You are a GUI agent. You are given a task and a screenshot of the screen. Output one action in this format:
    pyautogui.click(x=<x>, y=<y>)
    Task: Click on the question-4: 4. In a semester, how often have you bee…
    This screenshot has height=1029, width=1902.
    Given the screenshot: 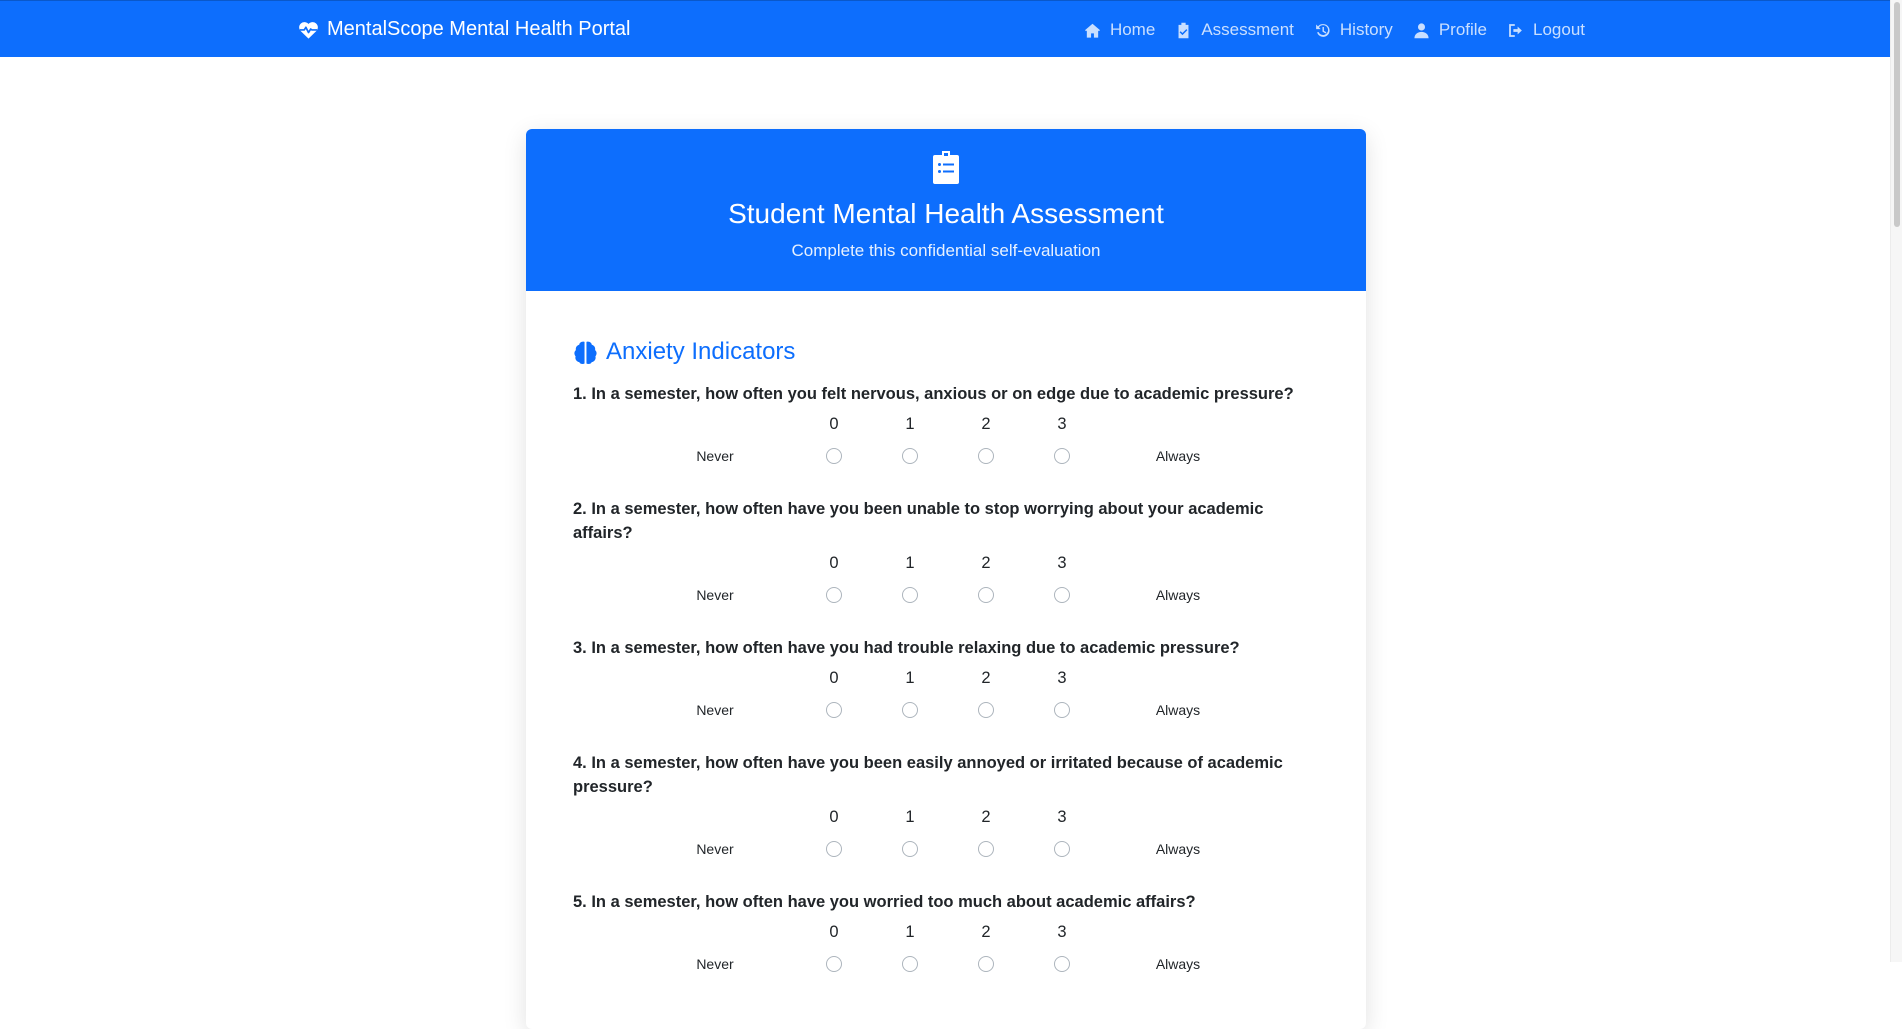 What is the action you would take?
    pyautogui.click(x=945, y=808)
    